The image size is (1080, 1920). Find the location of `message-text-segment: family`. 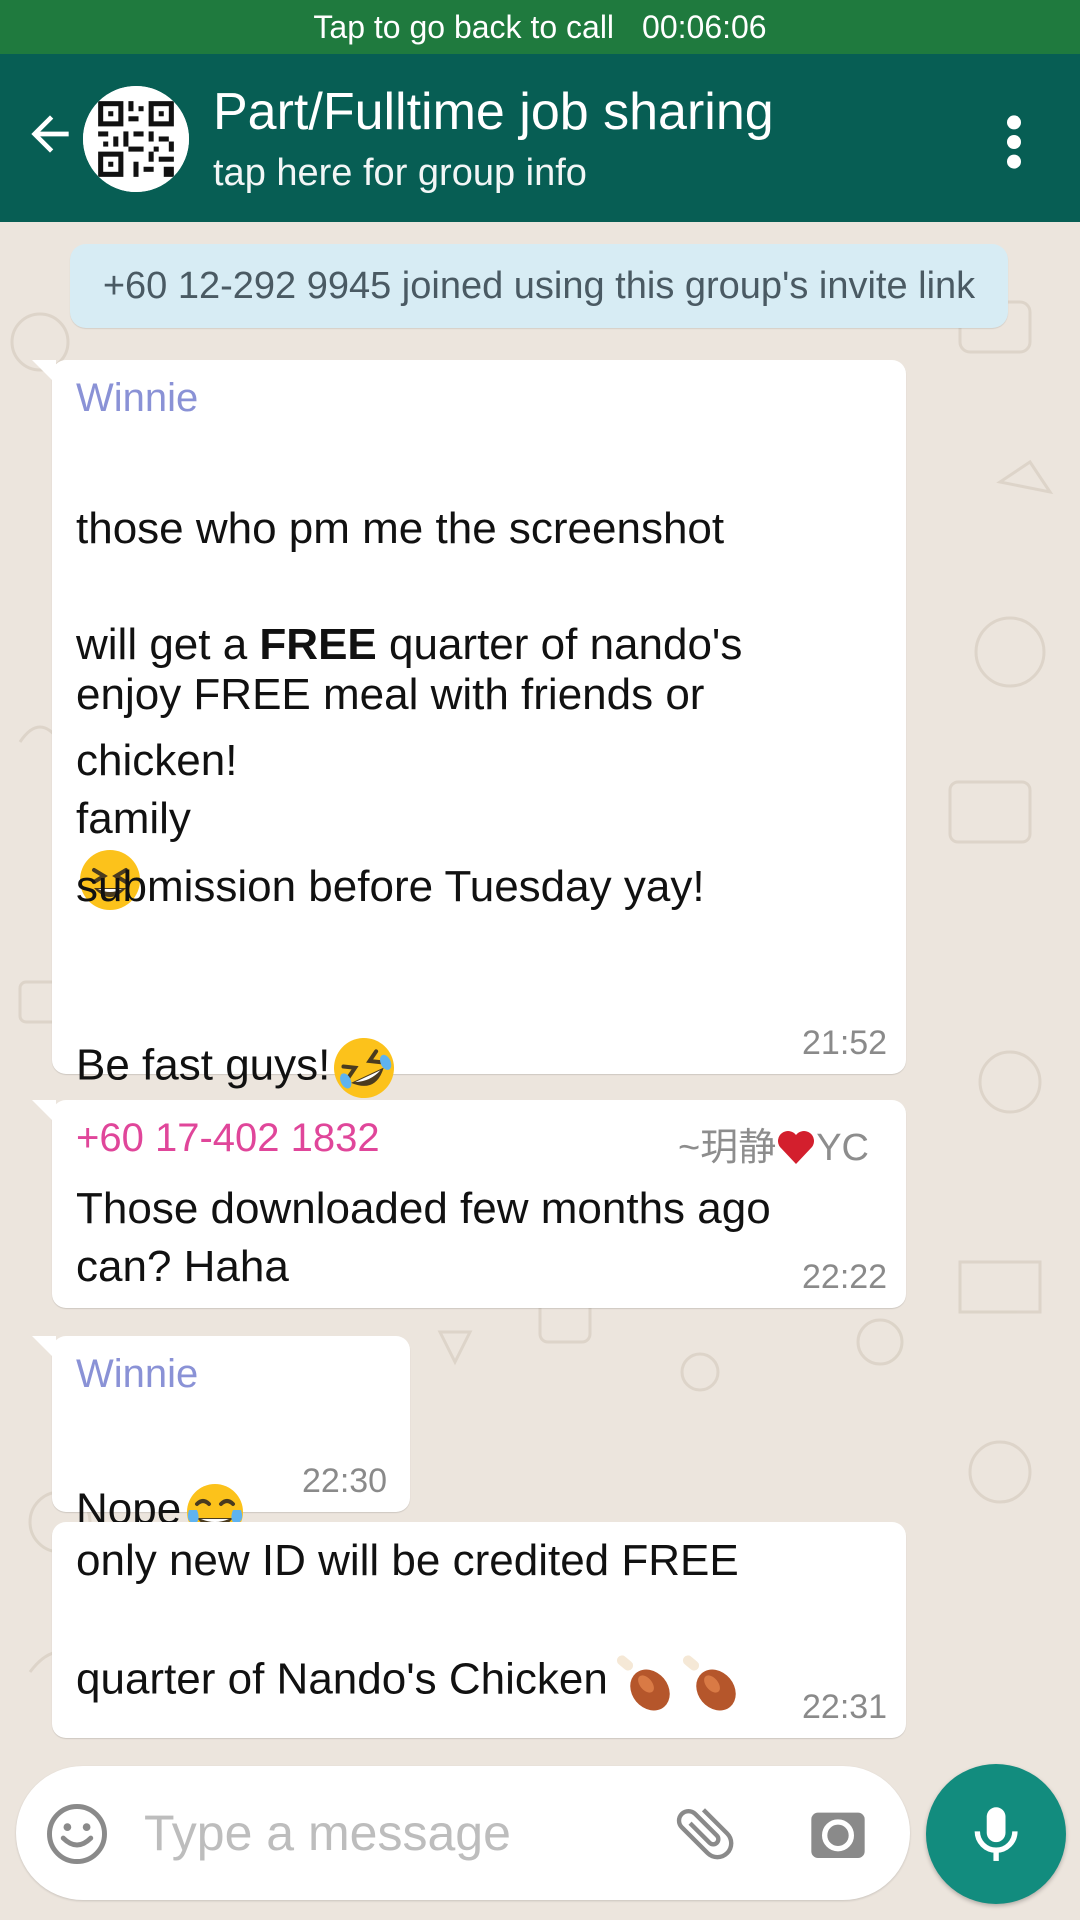

message-text-segment: family is located at coordinates (133, 818).